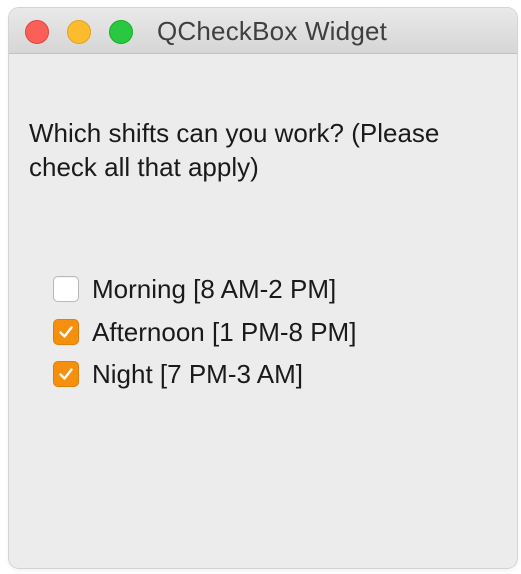  I want to click on zoom-window-button, so click(121, 32).